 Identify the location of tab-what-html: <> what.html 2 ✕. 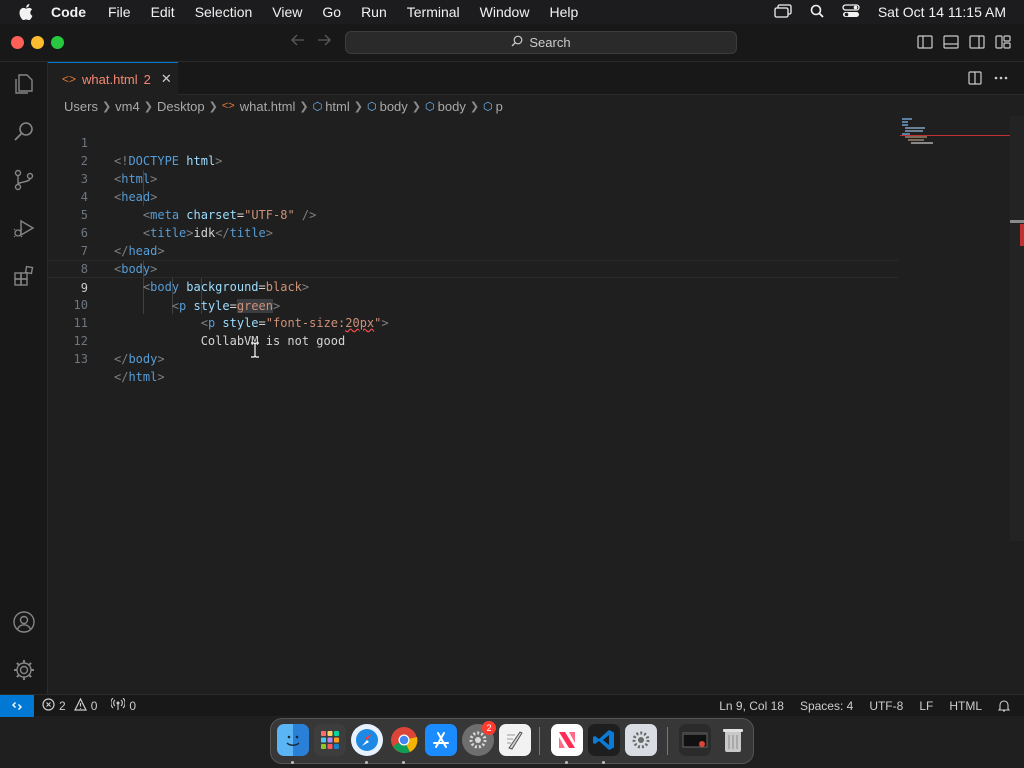
(113, 78).